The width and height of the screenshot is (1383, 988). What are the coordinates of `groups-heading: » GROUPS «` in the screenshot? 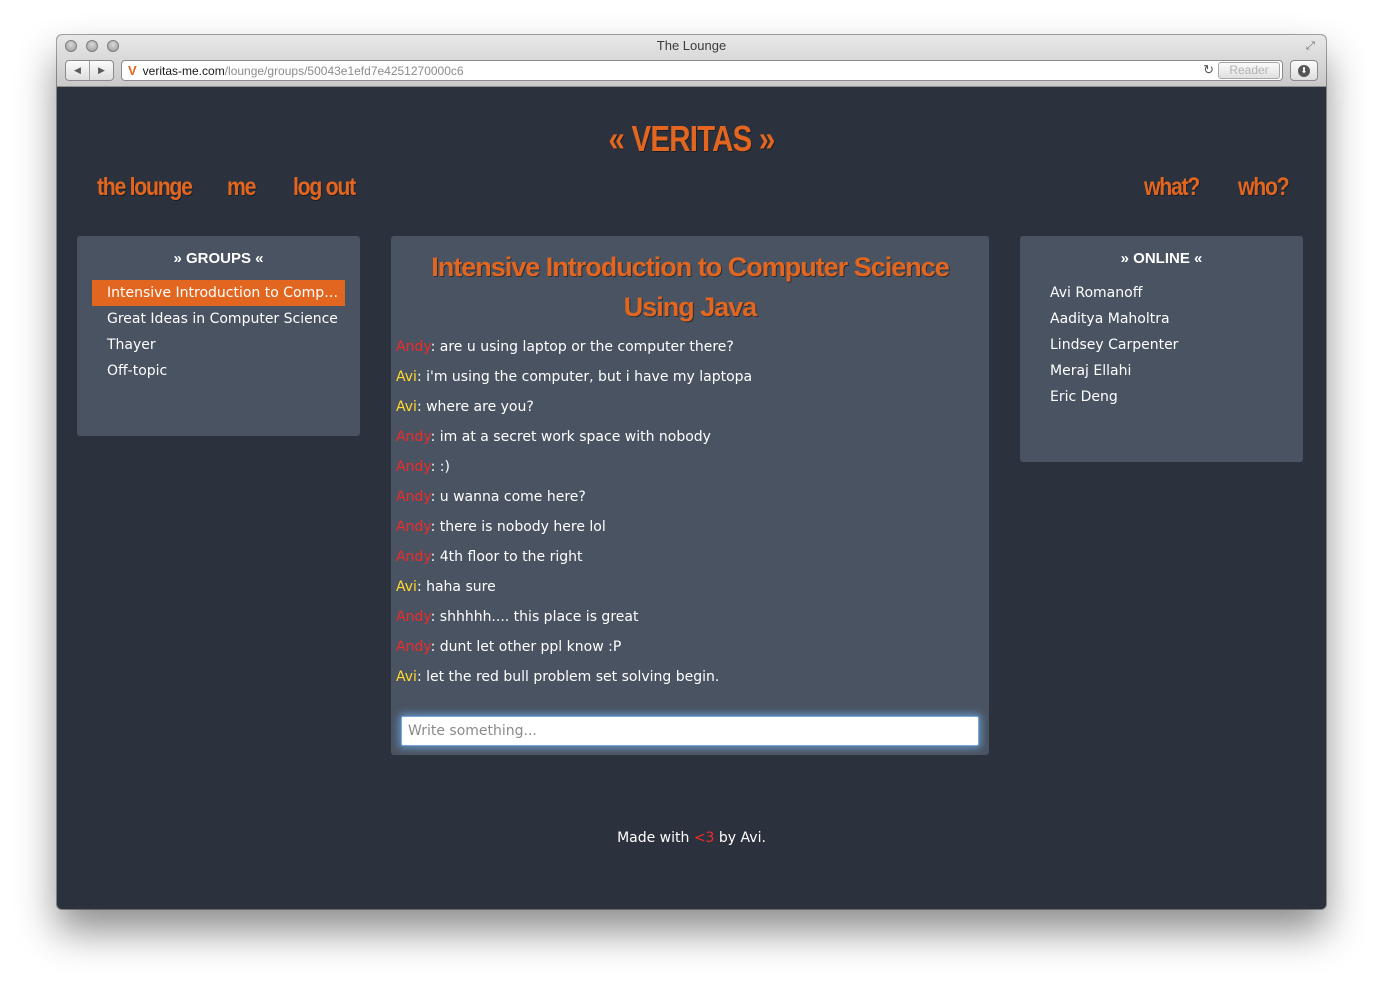 It's located at (218, 258).